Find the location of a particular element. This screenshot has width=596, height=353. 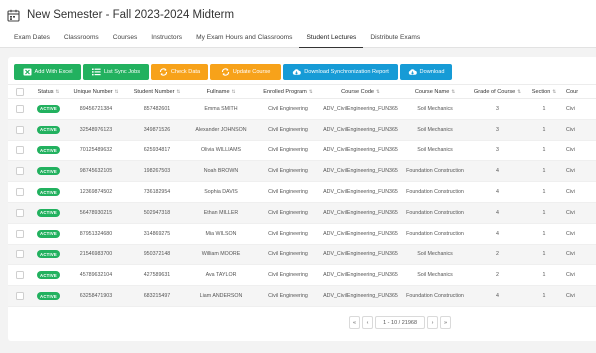

tab-exam-dates: Exam Dates is located at coordinates (32, 39).